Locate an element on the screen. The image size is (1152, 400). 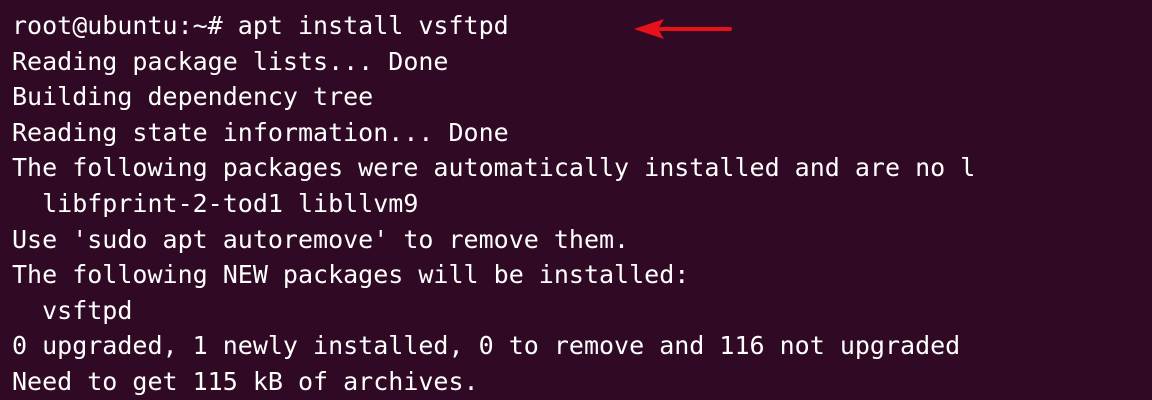
terminal-line-command: root@ubuntu:~# apt install vsftpd is located at coordinates (260, 25).